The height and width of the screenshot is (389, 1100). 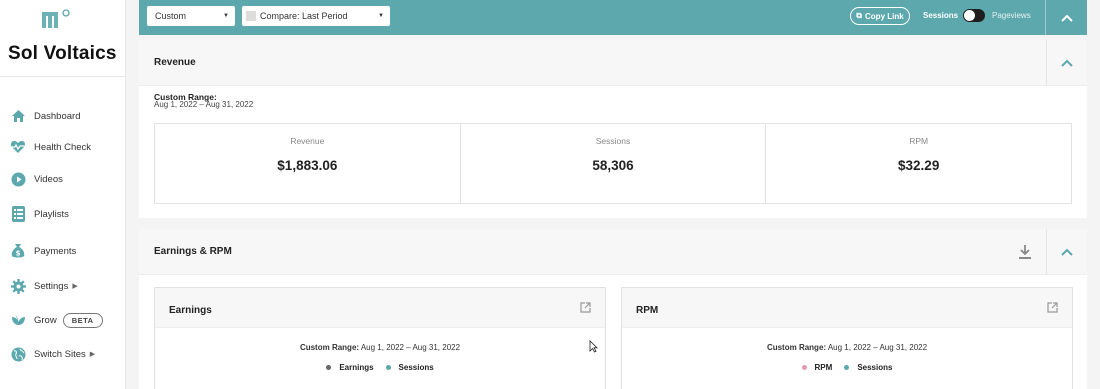 What do you see at coordinates (647, 310) in the screenshot?
I see `card-title: RPM` at bounding box center [647, 310].